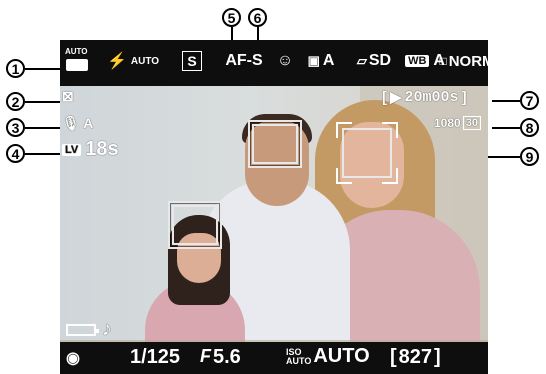 The width and height of the screenshot is (546, 374). I want to click on battery-indicator: ♪, so click(89, 329).